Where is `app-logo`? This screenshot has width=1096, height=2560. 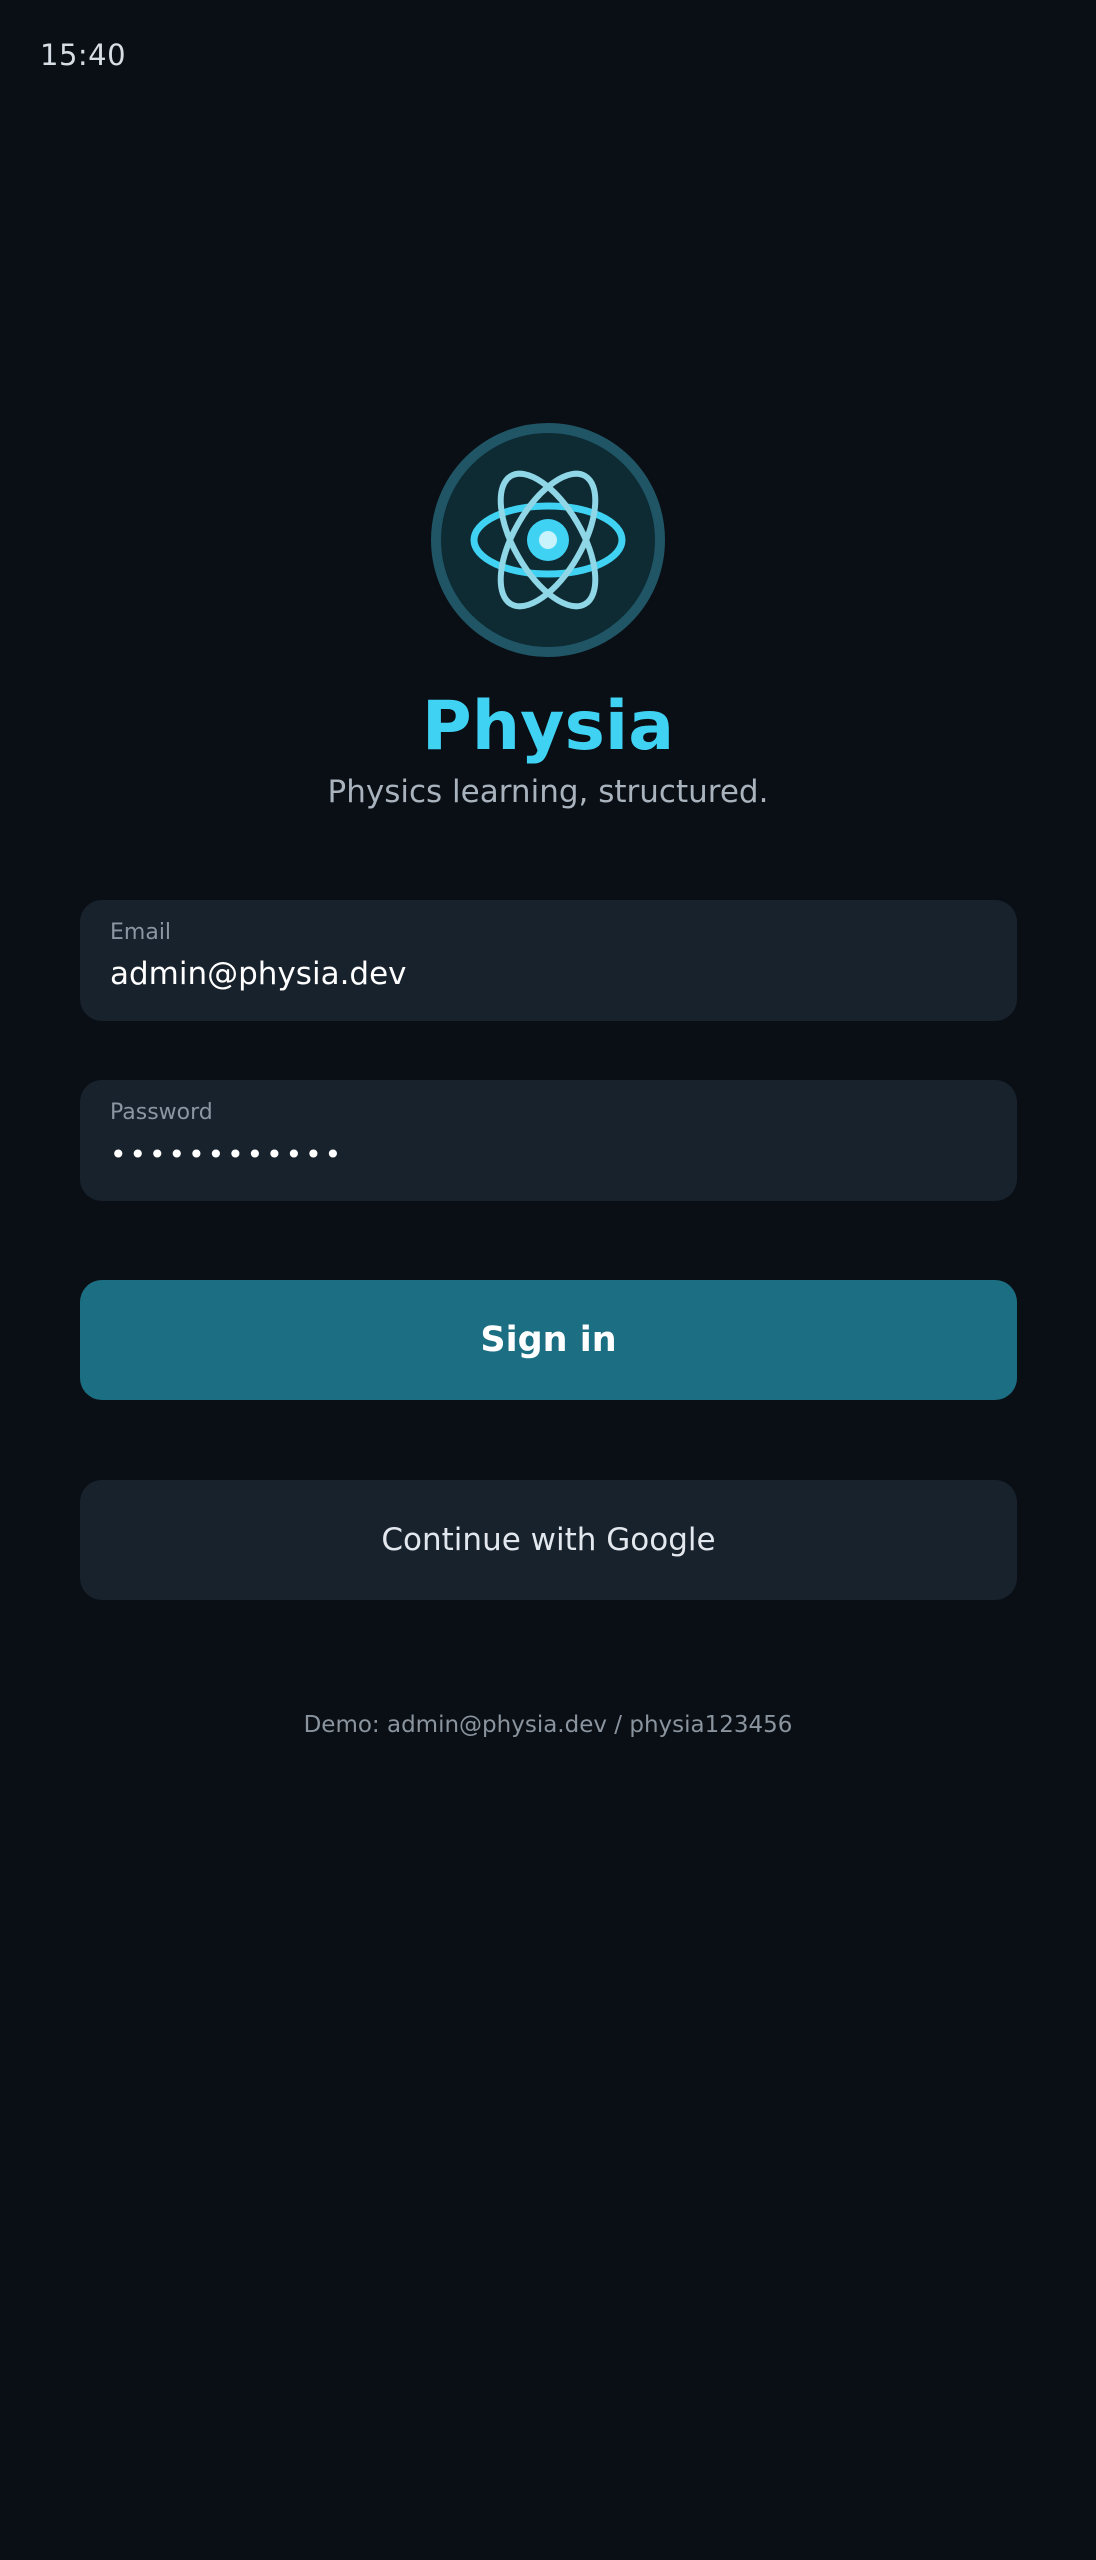
app-logo is located at coordinates (548, 540).